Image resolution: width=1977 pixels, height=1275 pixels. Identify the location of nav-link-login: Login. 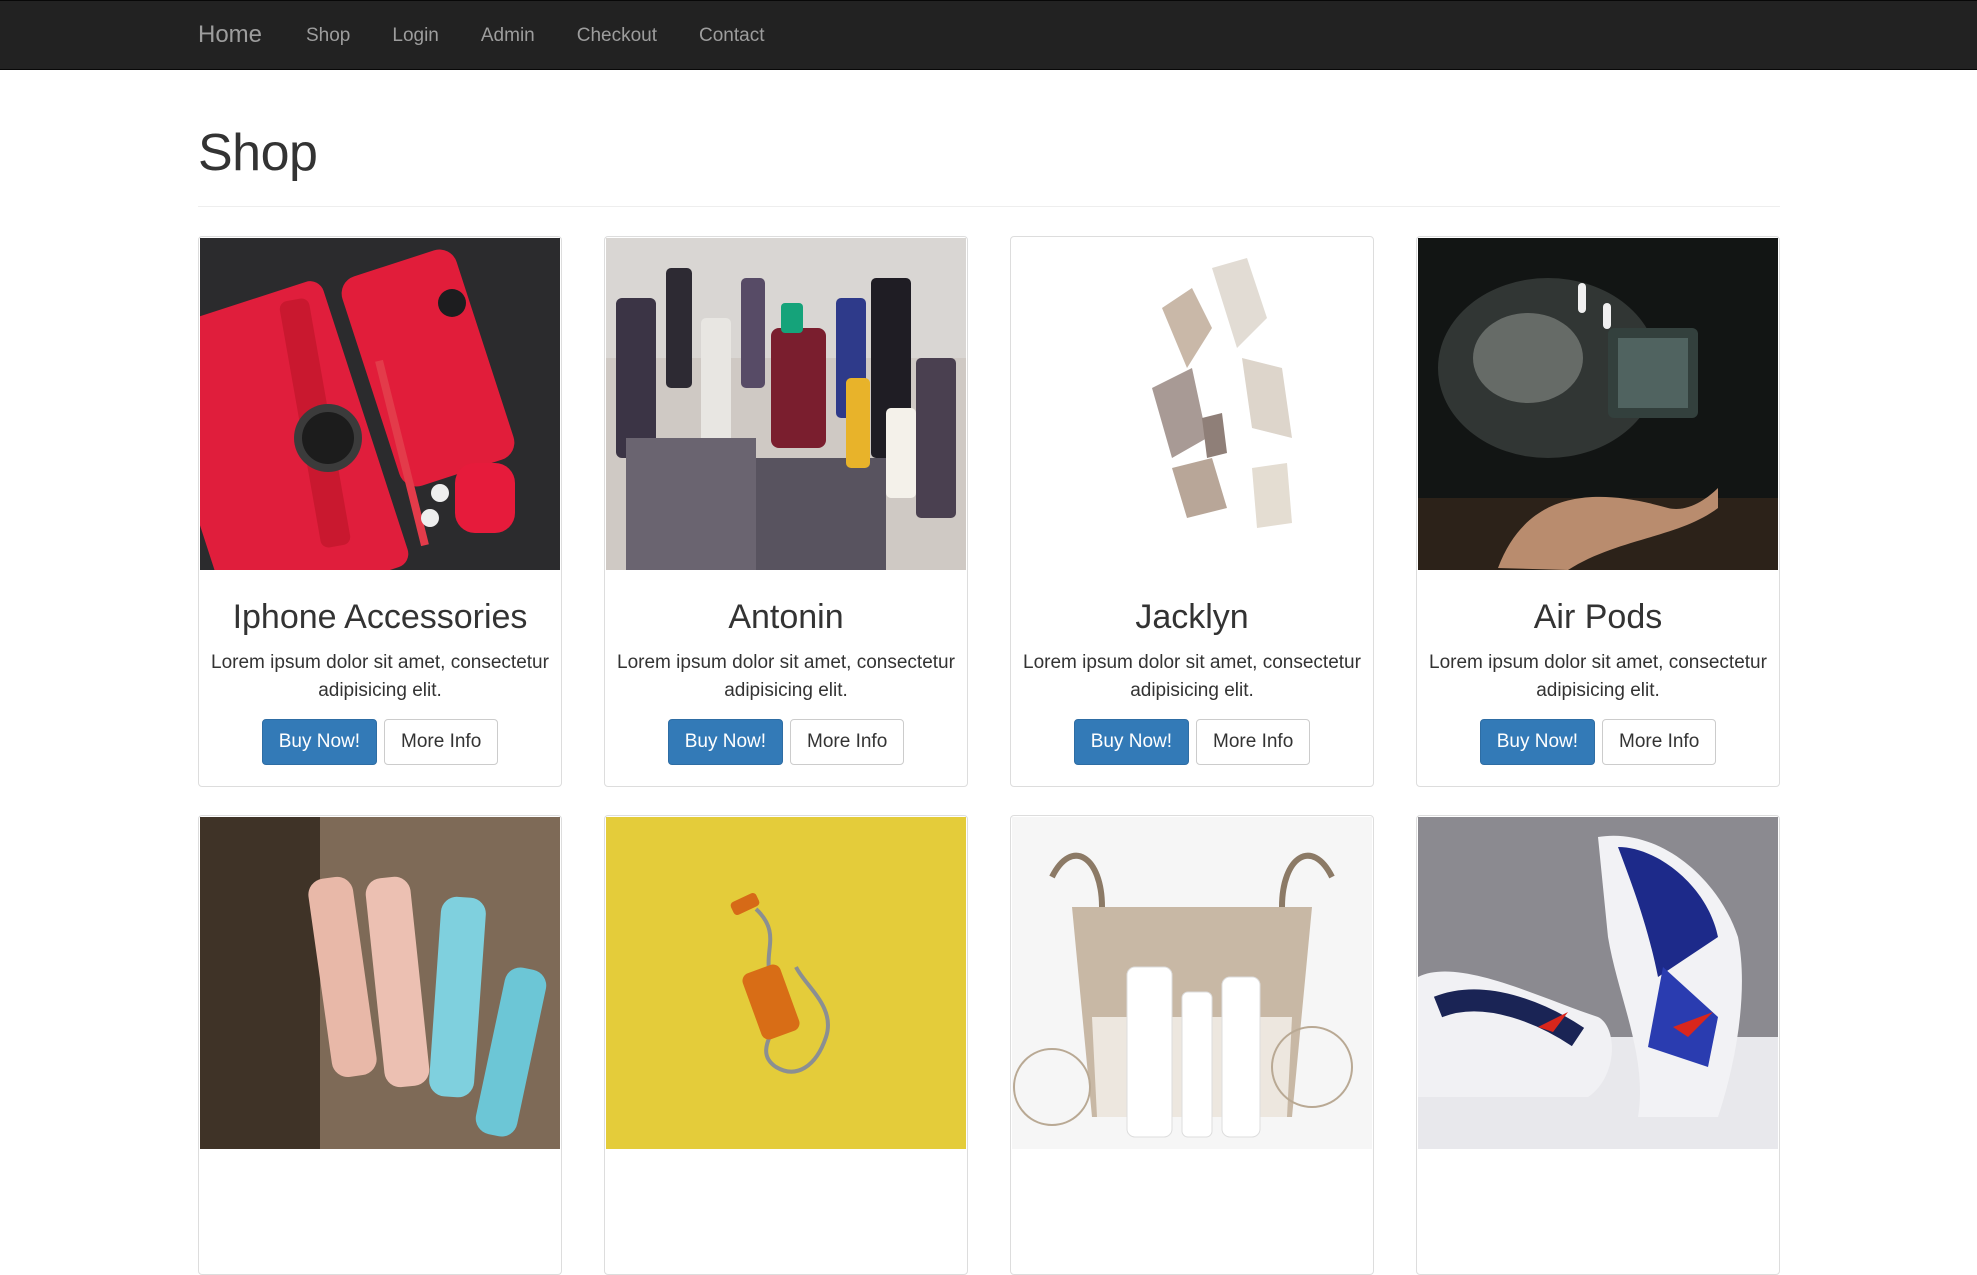
(415, 36).